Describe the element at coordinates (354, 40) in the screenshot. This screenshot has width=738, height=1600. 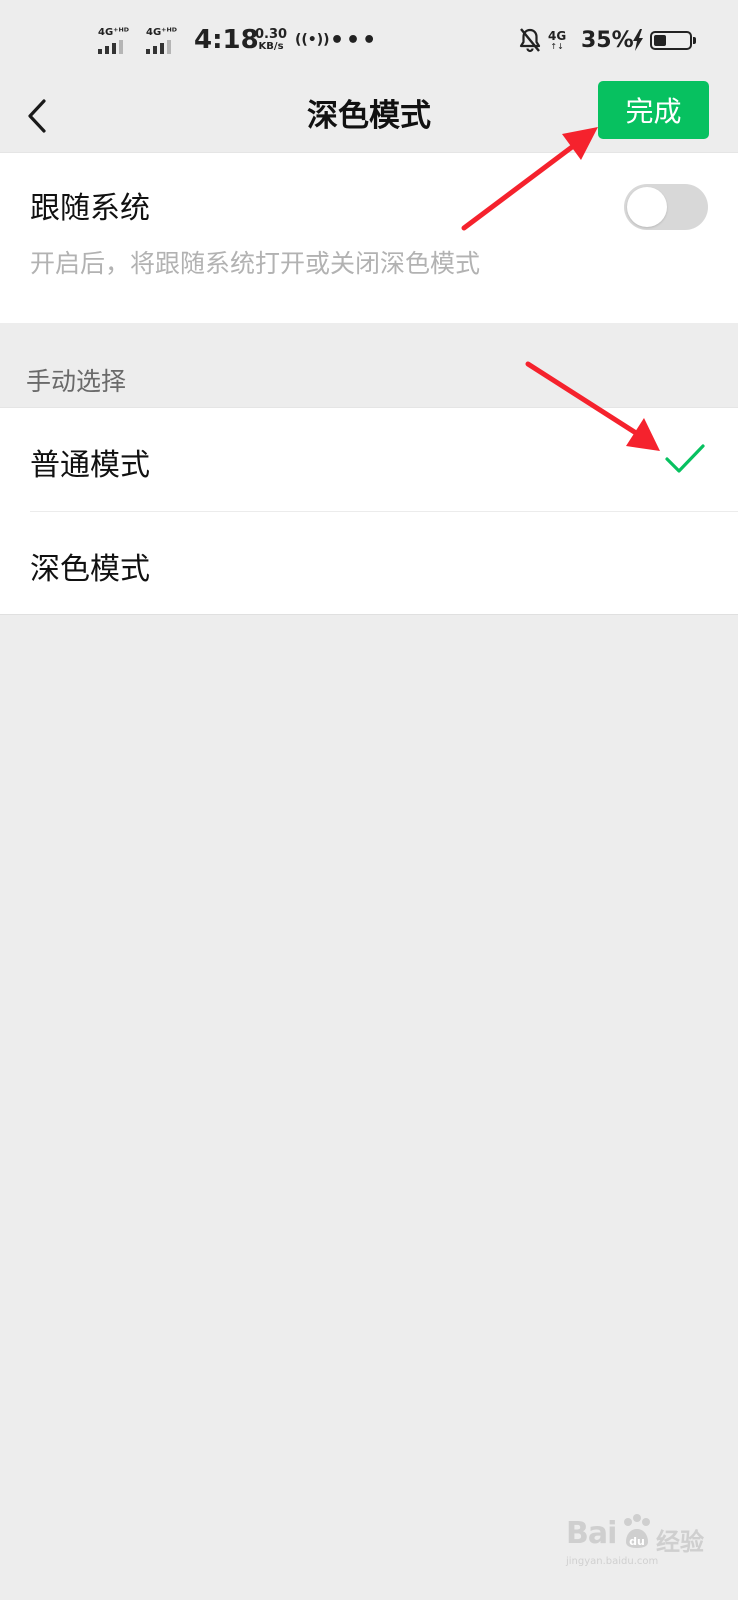
I see `more-notifications-icon: •••` at that location.